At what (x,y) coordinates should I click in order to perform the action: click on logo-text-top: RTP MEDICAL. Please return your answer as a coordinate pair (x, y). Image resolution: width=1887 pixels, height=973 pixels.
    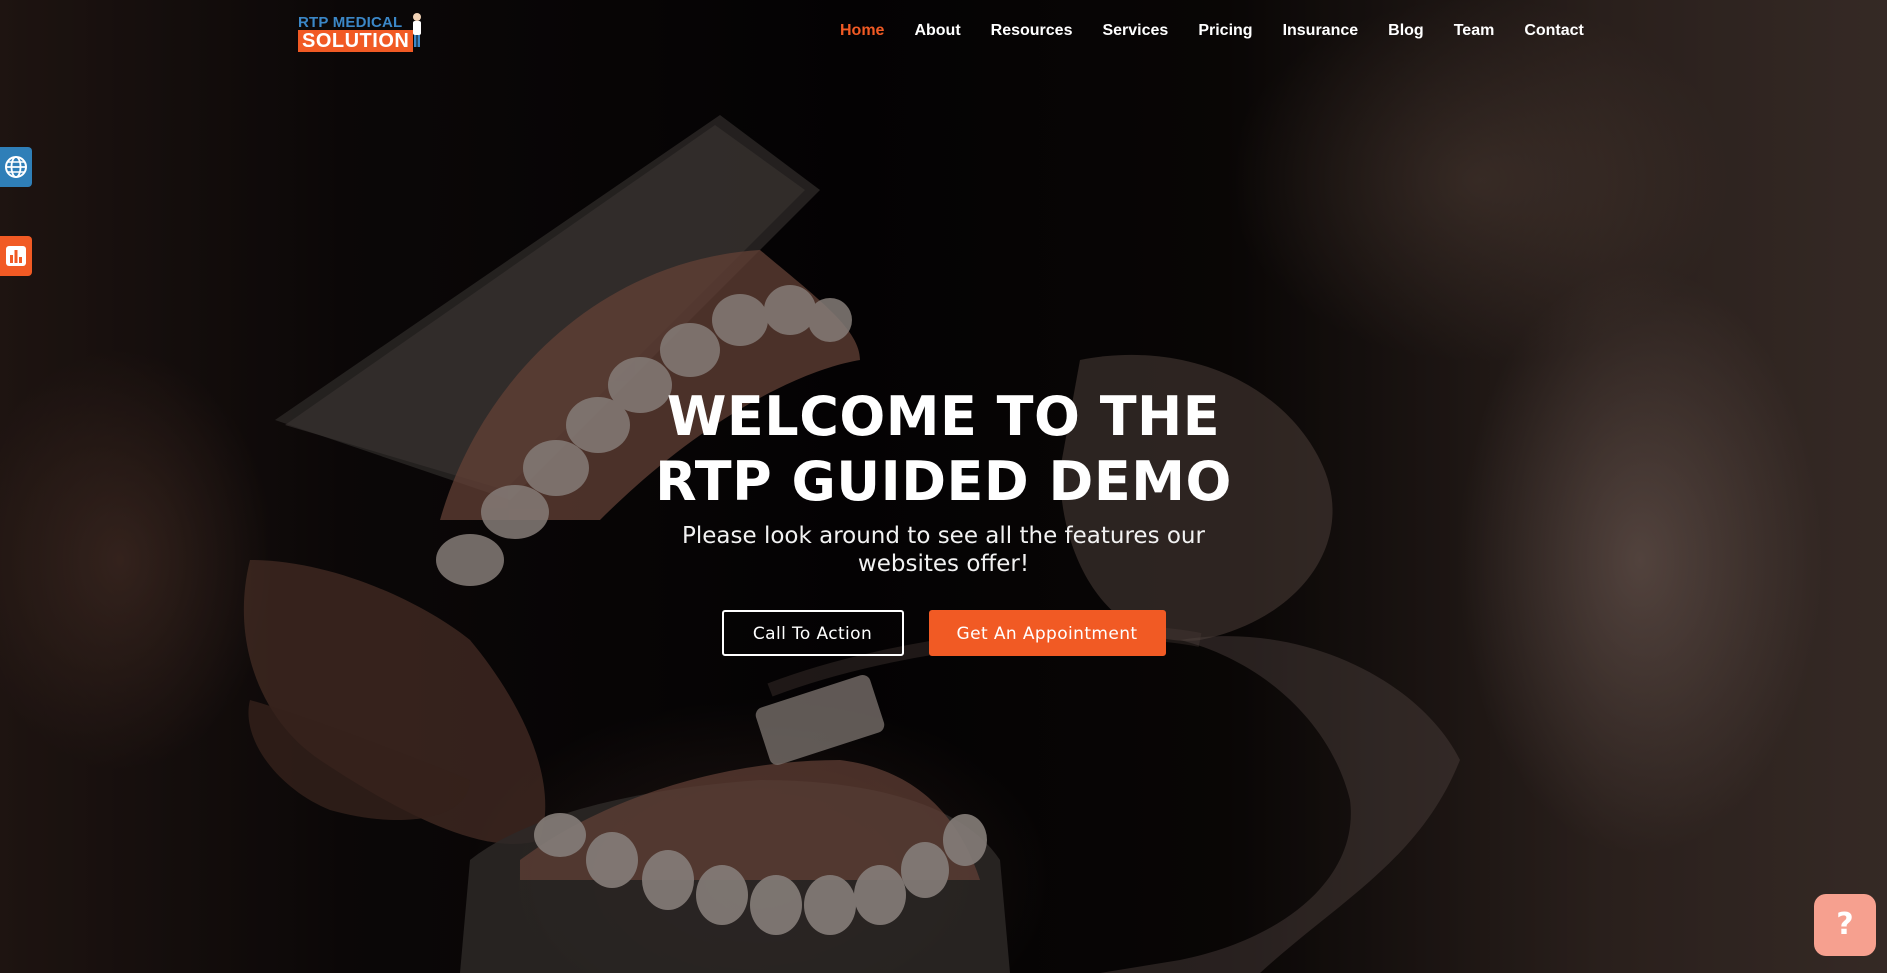
    Looking at the image, I should click on (350, 22).